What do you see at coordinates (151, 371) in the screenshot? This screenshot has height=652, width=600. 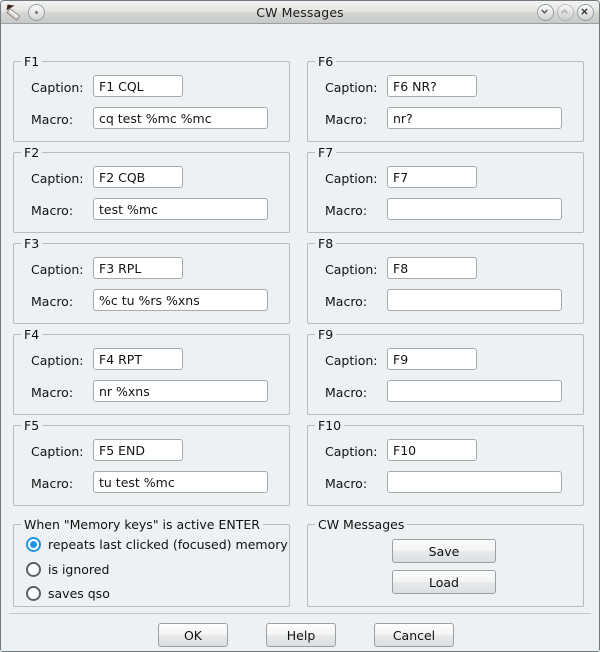 I see `group-f4: F4 Caption: Macro:` at bounding box center [151, 371].